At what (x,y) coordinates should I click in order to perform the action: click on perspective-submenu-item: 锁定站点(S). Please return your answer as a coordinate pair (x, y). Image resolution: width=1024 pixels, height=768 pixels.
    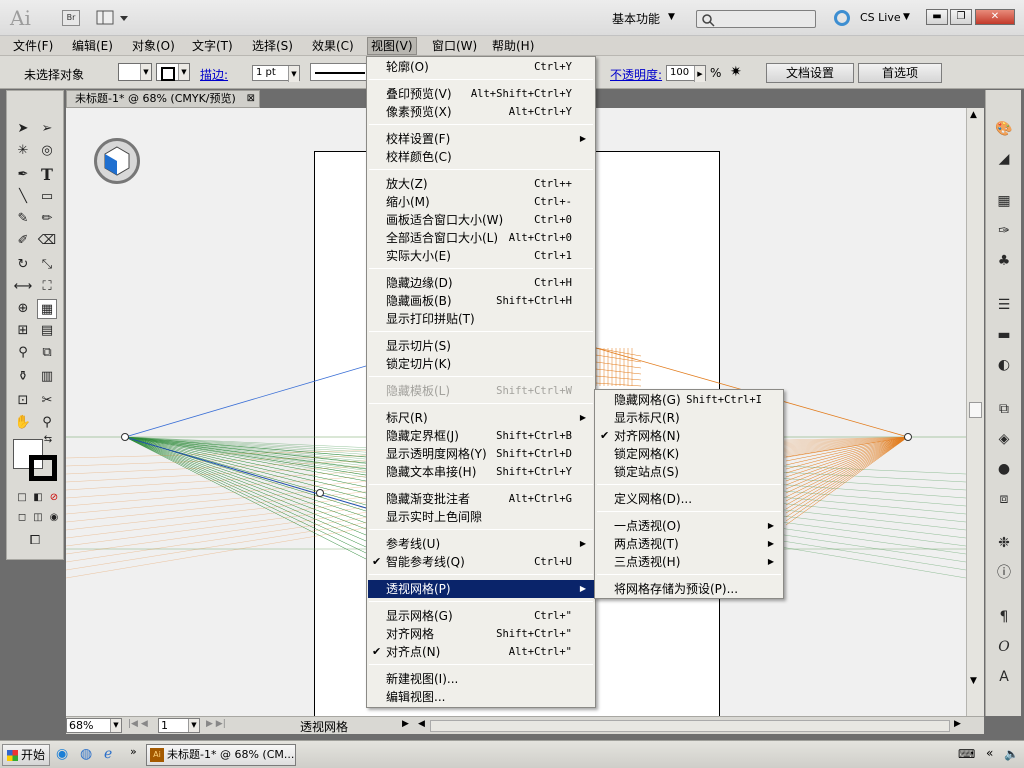
    Looking at the image, I should click on (689, 472).